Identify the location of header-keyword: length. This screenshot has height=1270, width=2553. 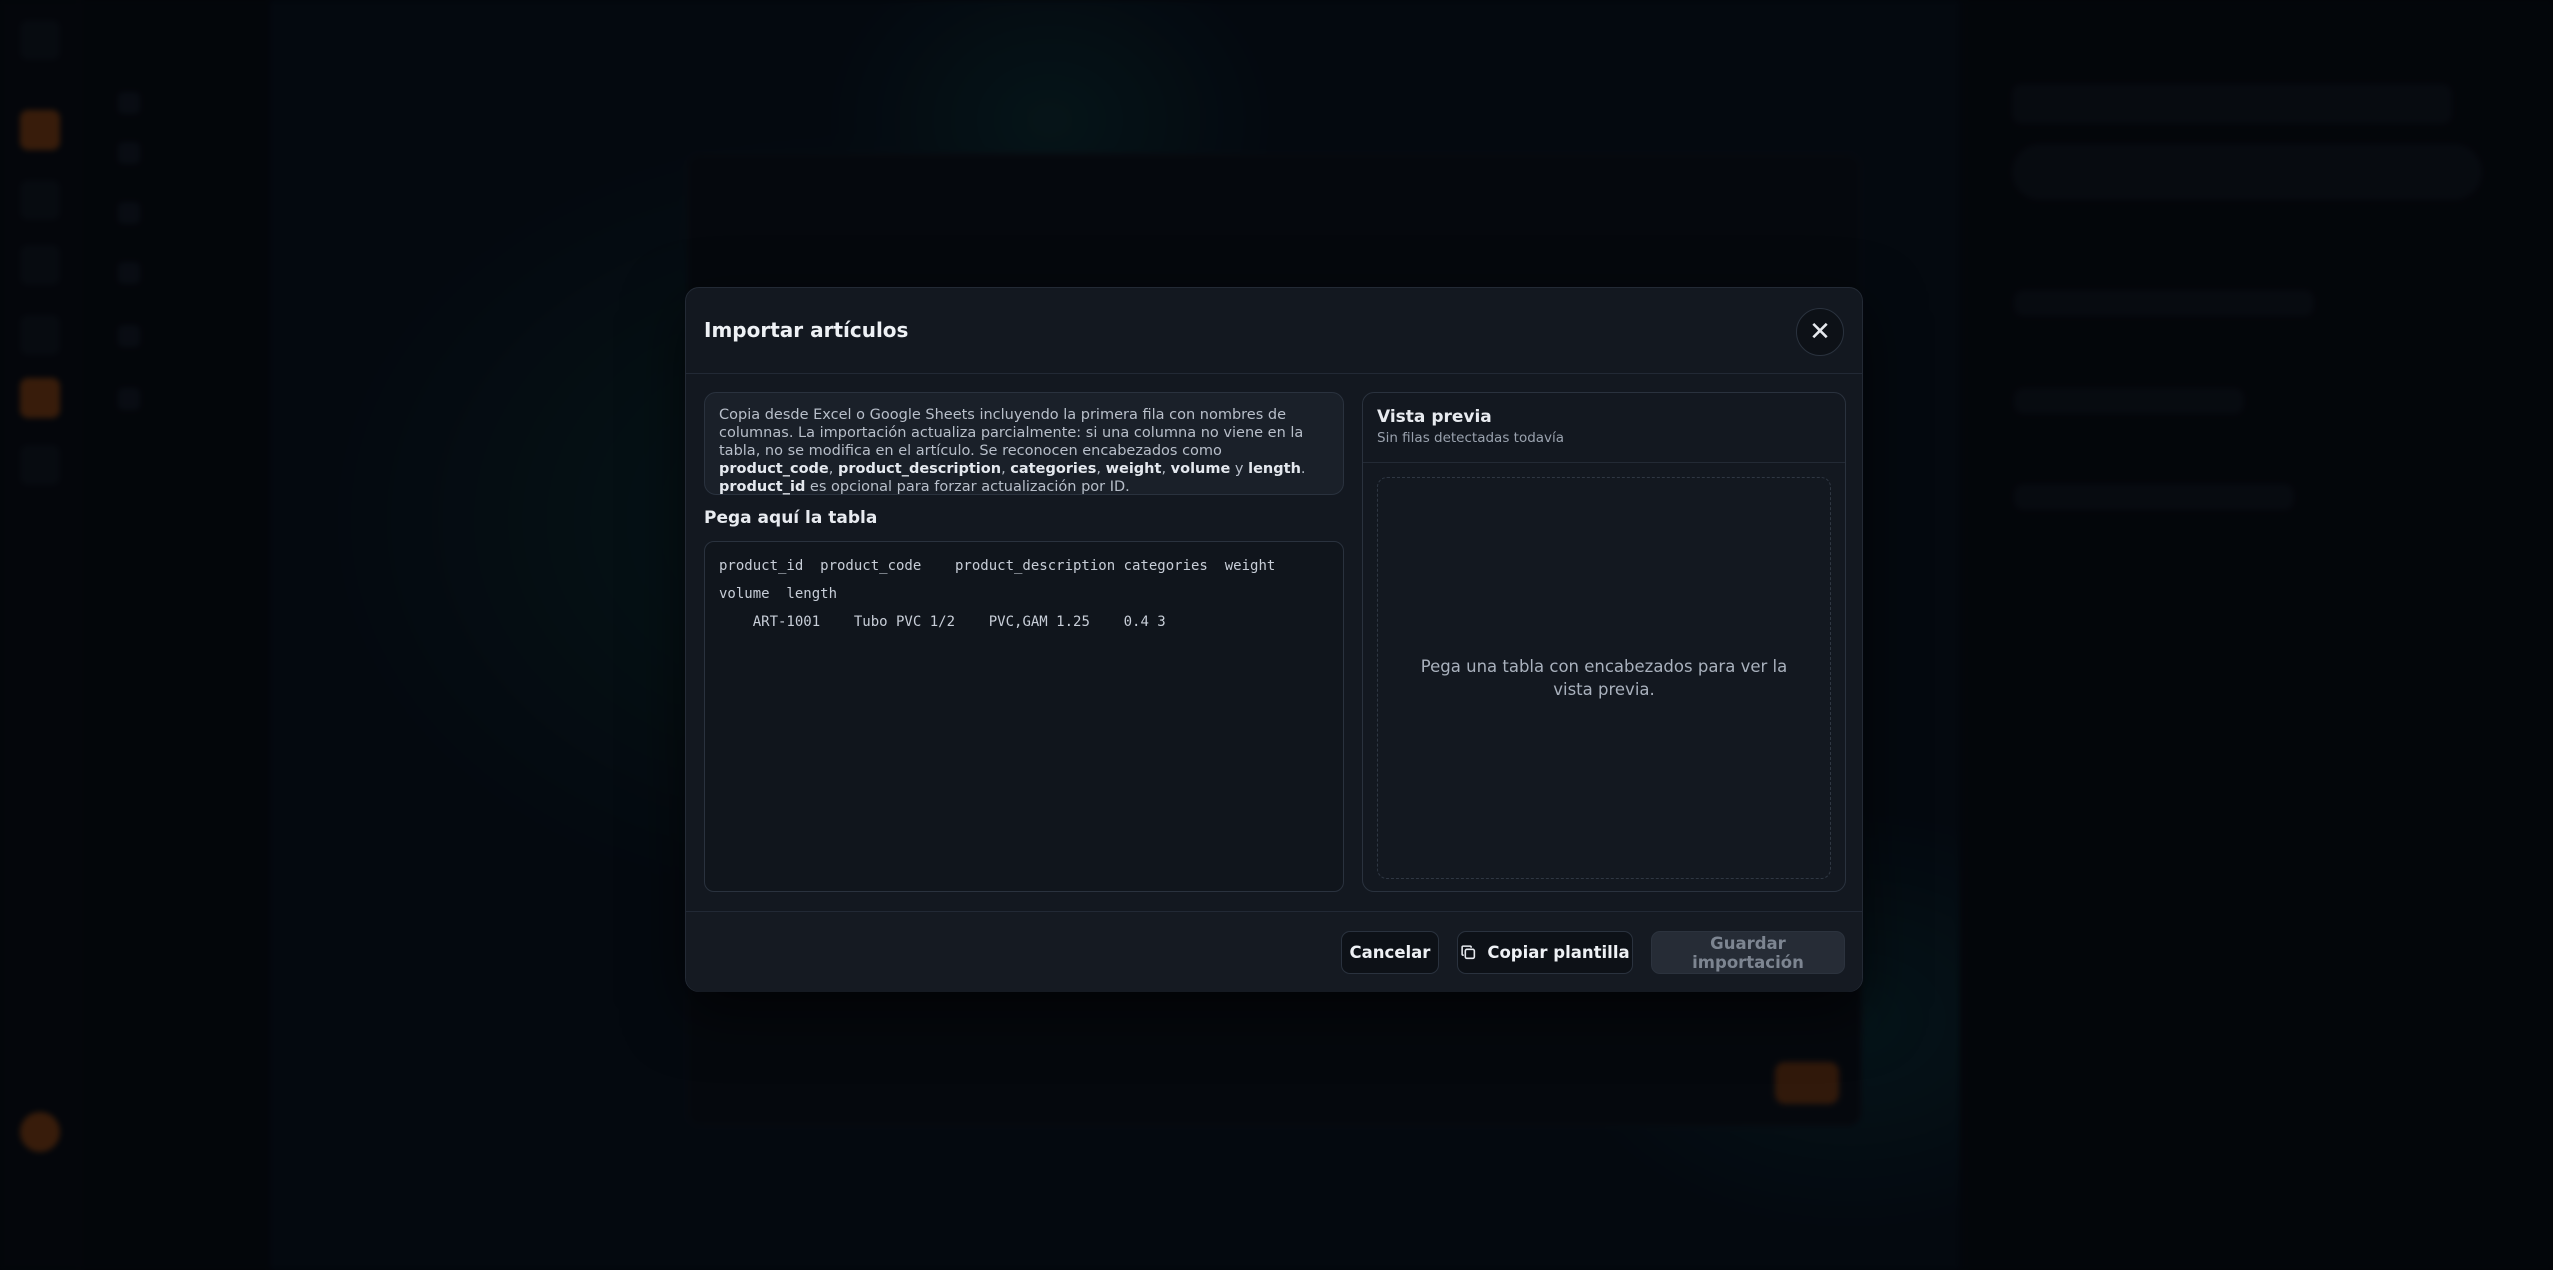
(1274, 469).